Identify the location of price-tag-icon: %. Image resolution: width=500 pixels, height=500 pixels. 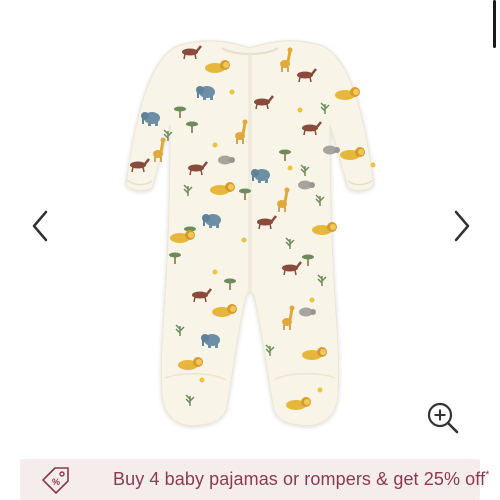
(55, 480).